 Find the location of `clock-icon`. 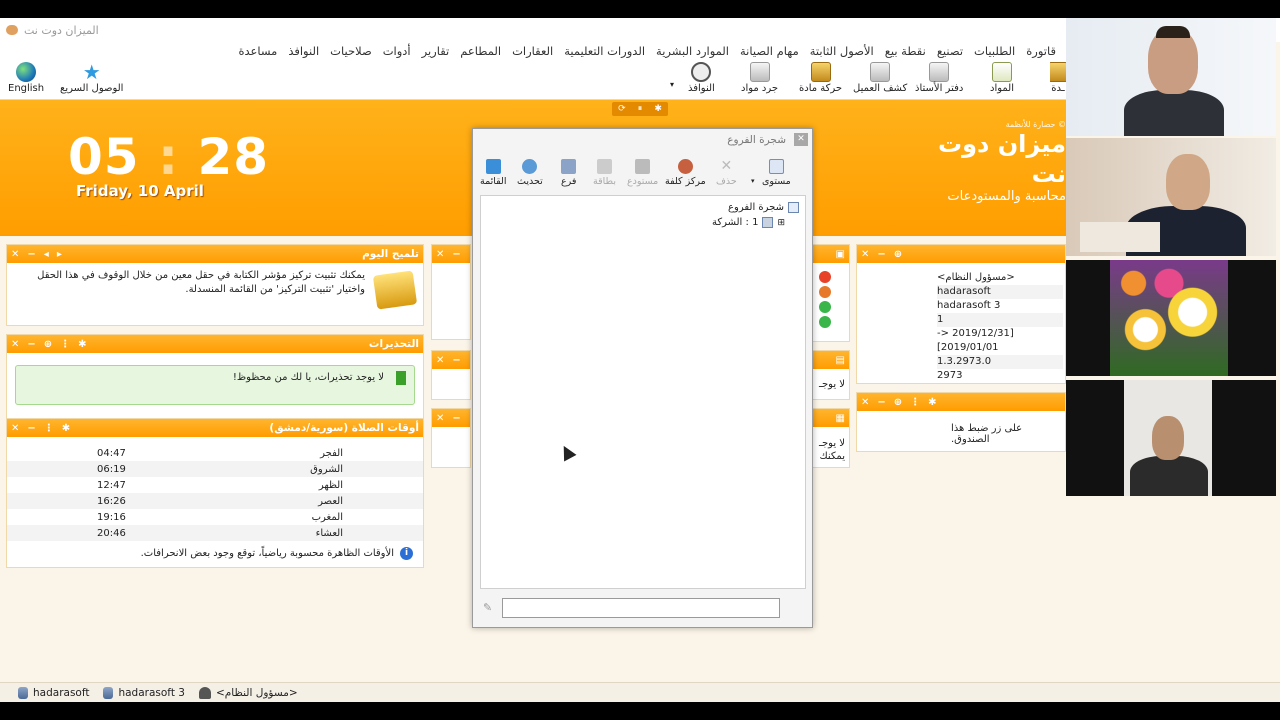

clock-icon is located at coordinates (701, 72).